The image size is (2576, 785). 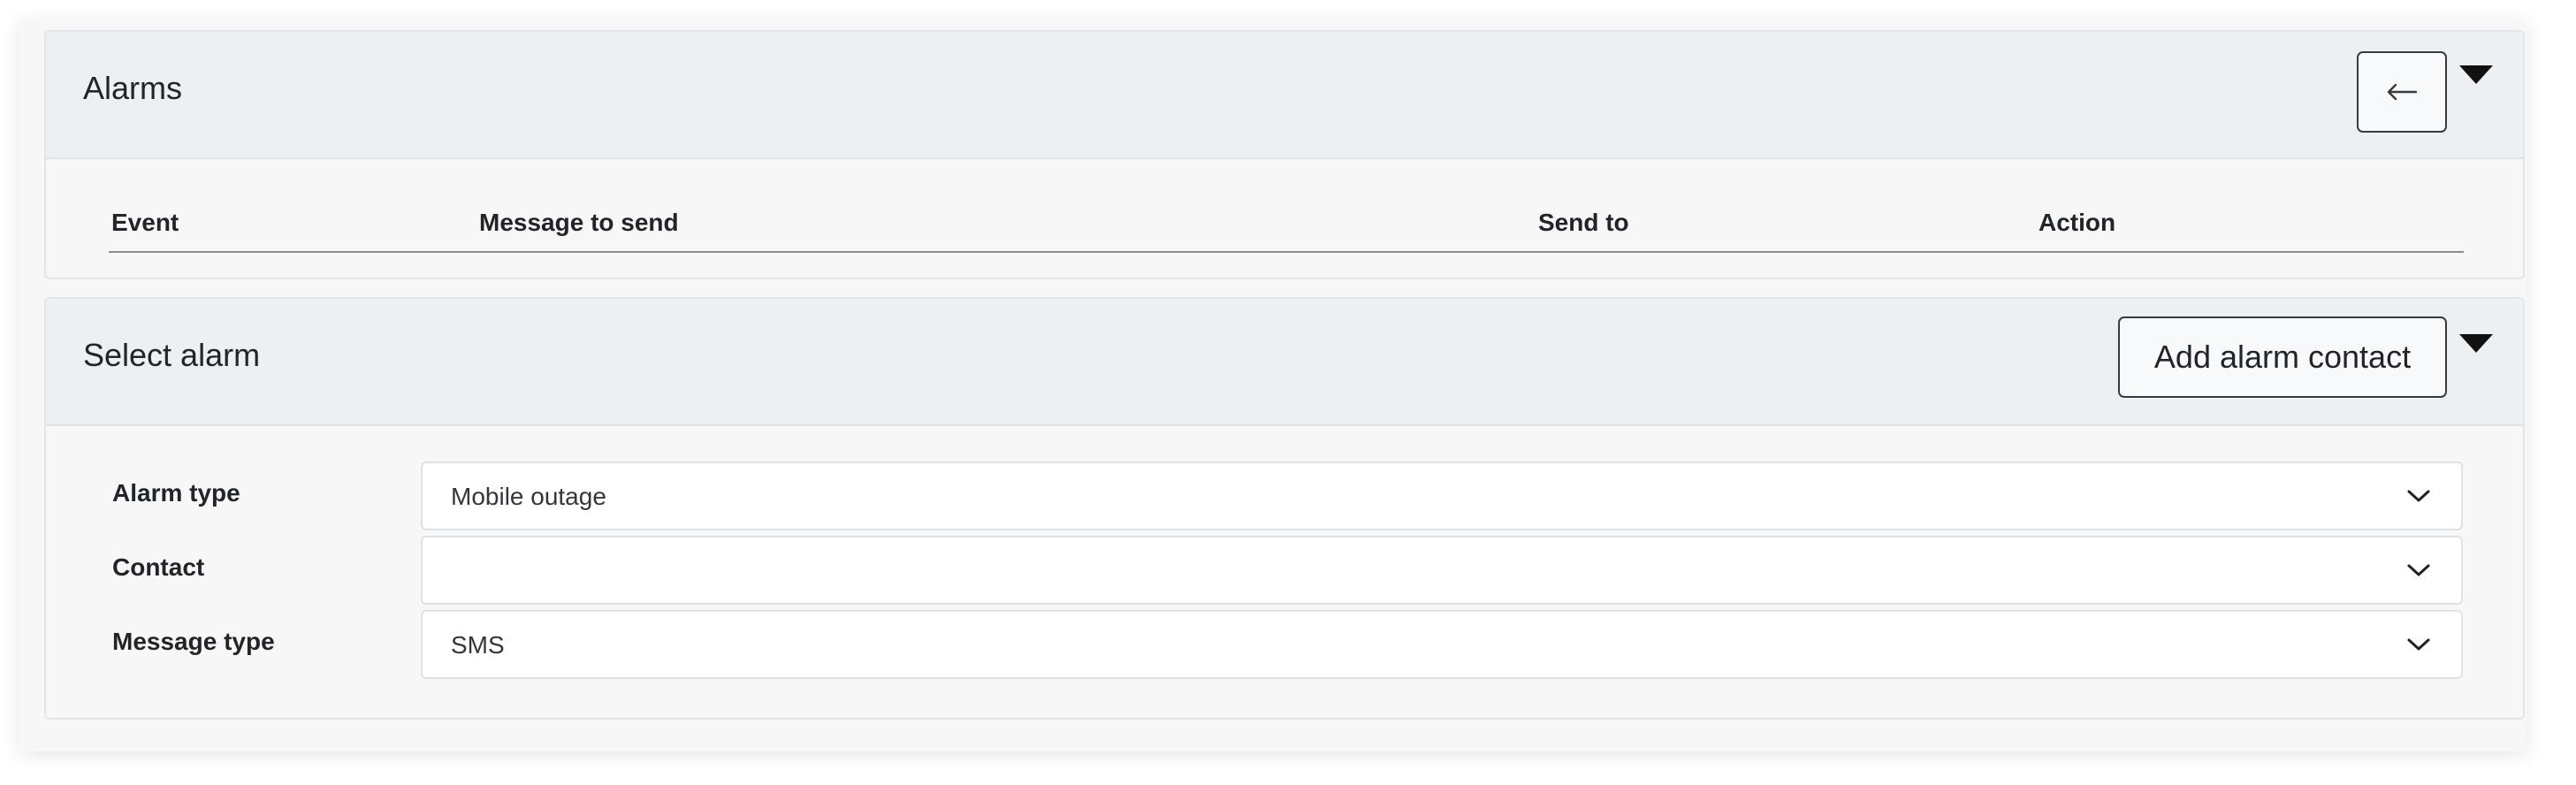 What do you see at coordinates (1442, 644) in the screenshot?
I see `message-type-select: SMS` at bounding box center [1442, 644].